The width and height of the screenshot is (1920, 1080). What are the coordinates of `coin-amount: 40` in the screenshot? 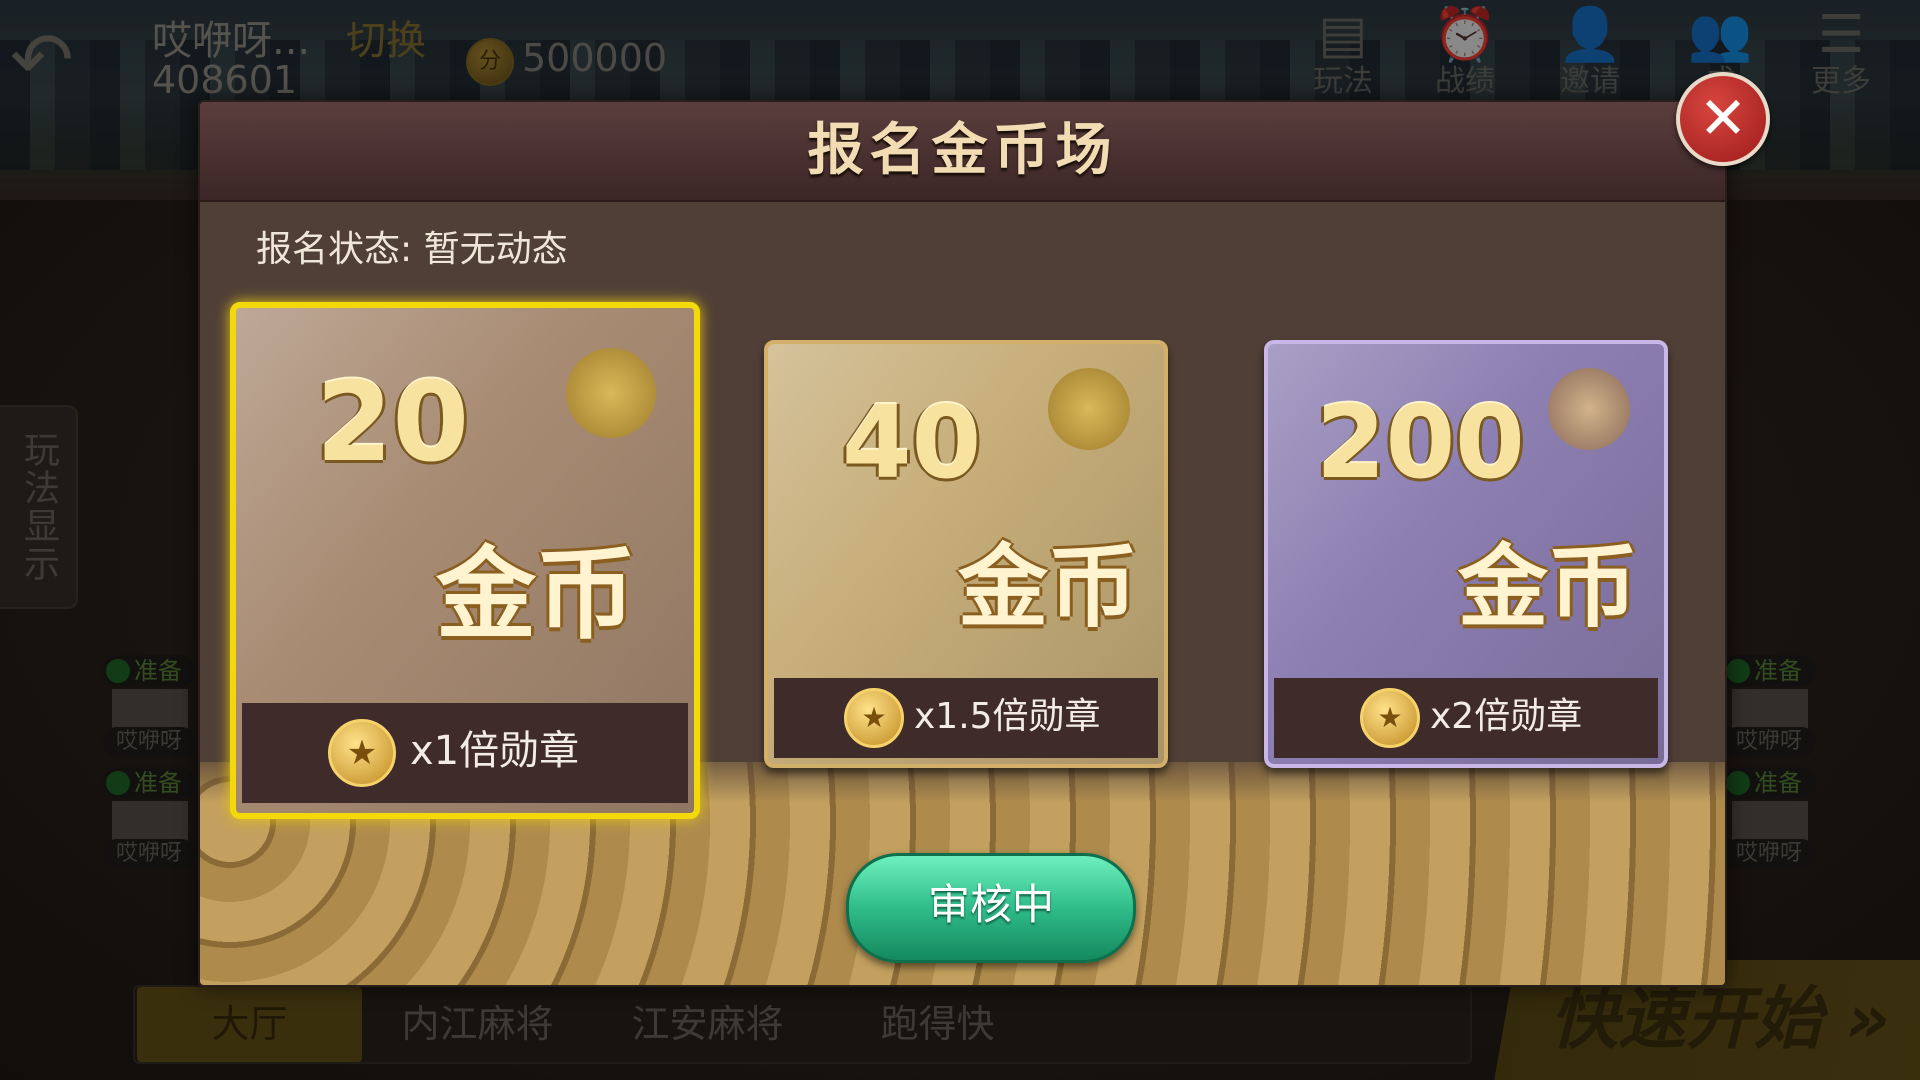 It's located at (912, 442).